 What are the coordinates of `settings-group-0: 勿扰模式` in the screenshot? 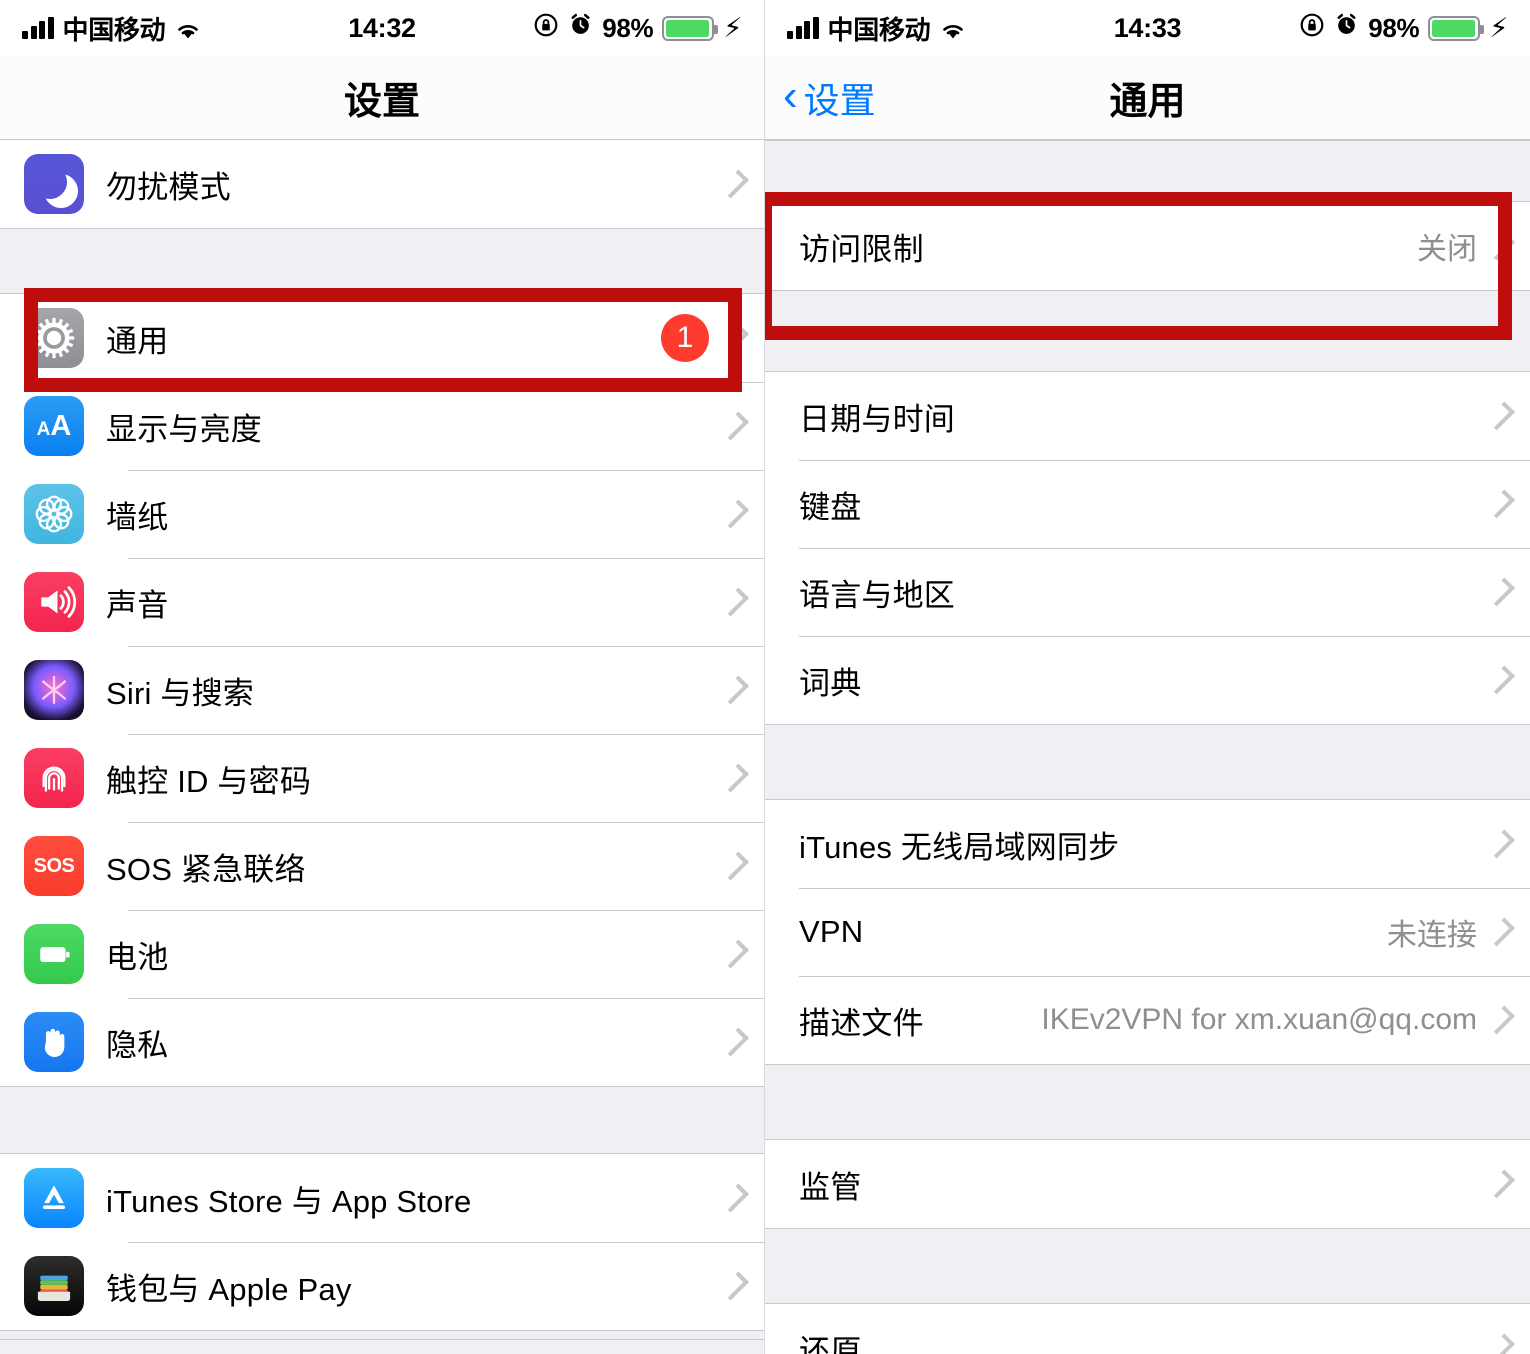 It's located at (382, 184).